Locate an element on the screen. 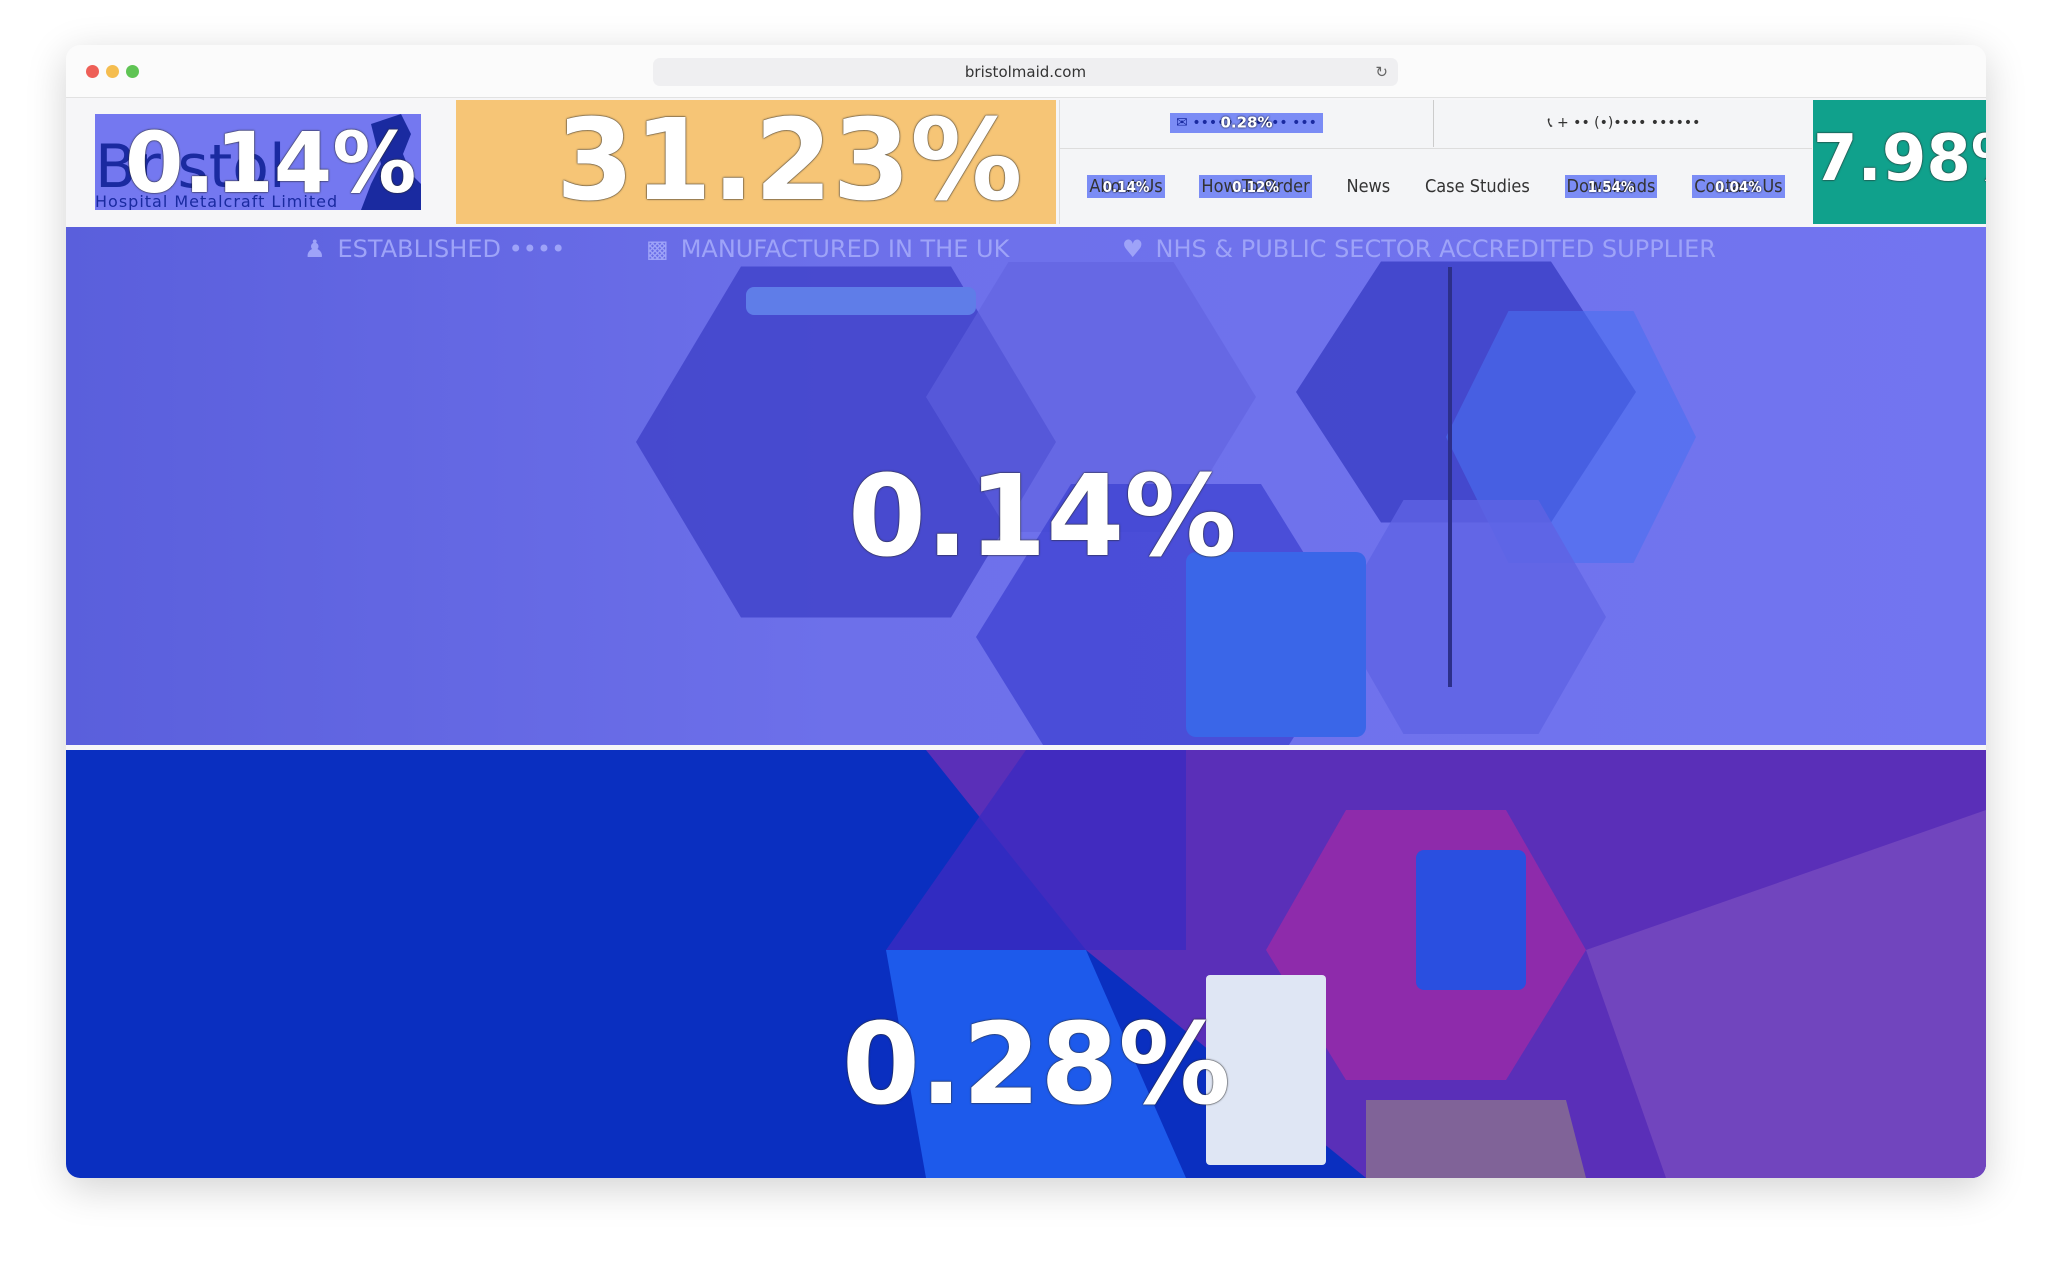 The width and height of the screenshot is (2052, 1264). phone-text: + •• (•)•••• •••••• is located at coordinates (1629, 123).